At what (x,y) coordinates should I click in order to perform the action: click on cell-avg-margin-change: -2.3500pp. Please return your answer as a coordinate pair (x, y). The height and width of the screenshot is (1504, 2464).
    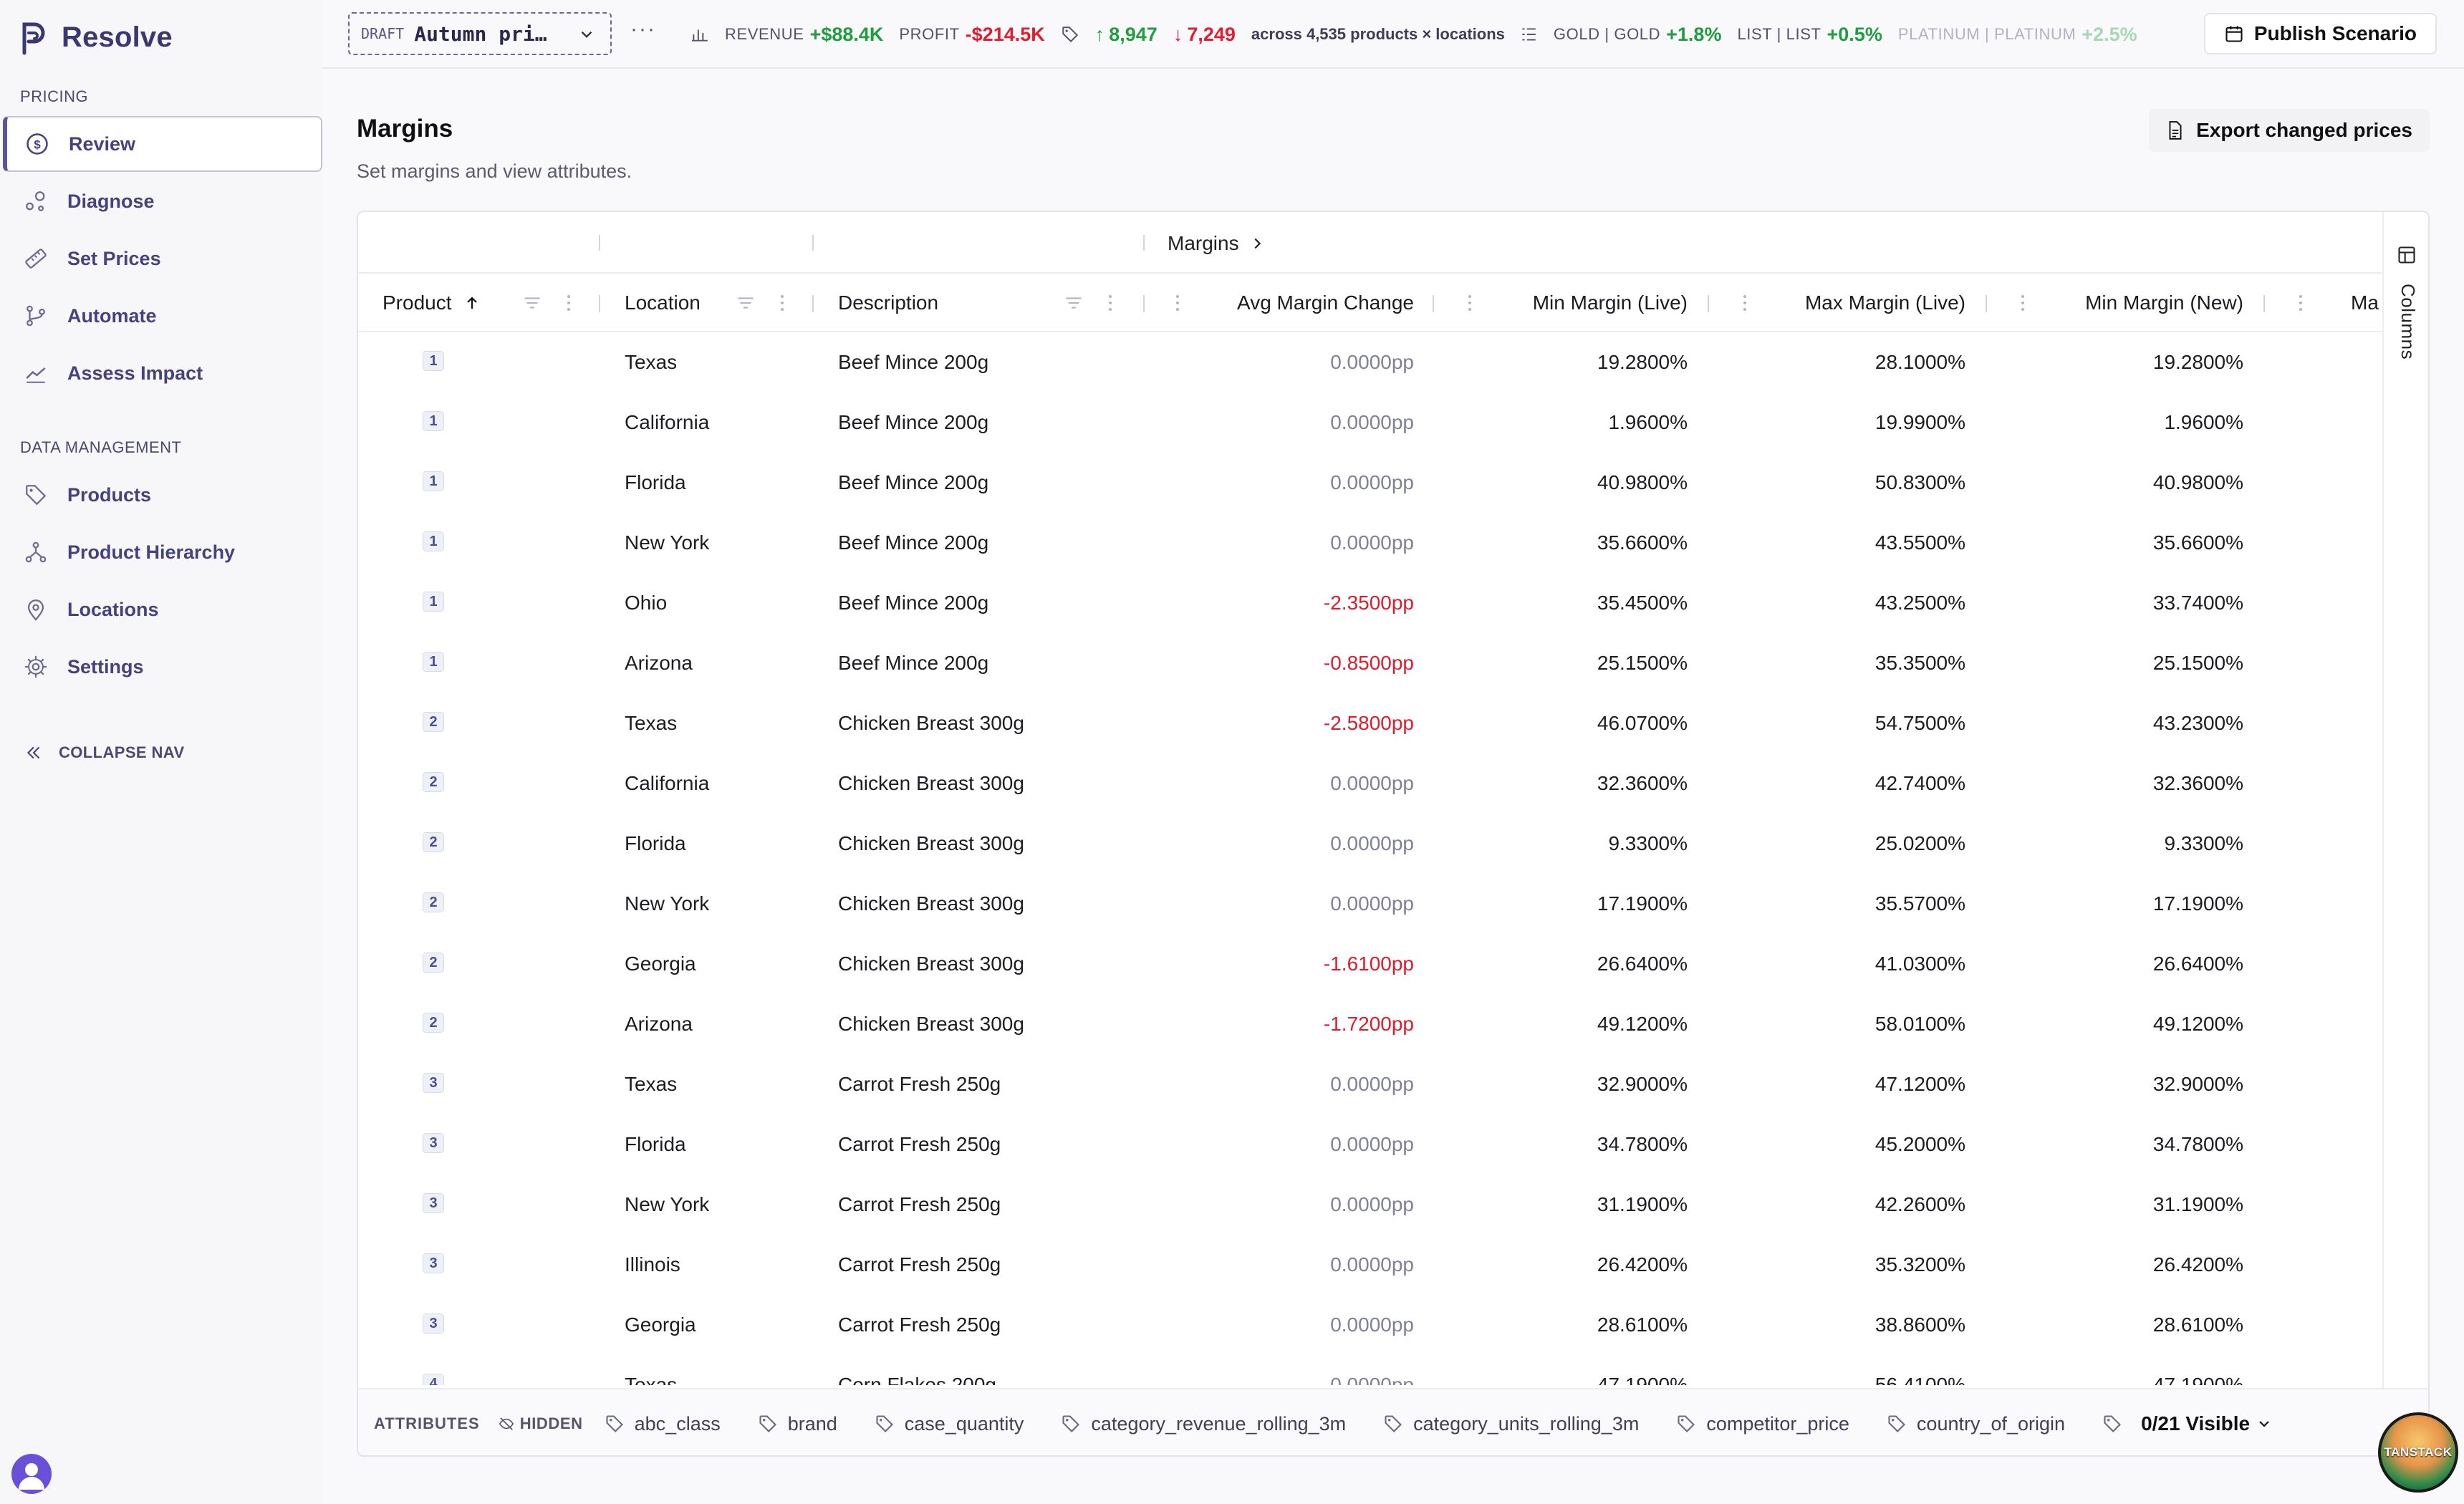
    Looking at the image, I should click on (1301, 603).